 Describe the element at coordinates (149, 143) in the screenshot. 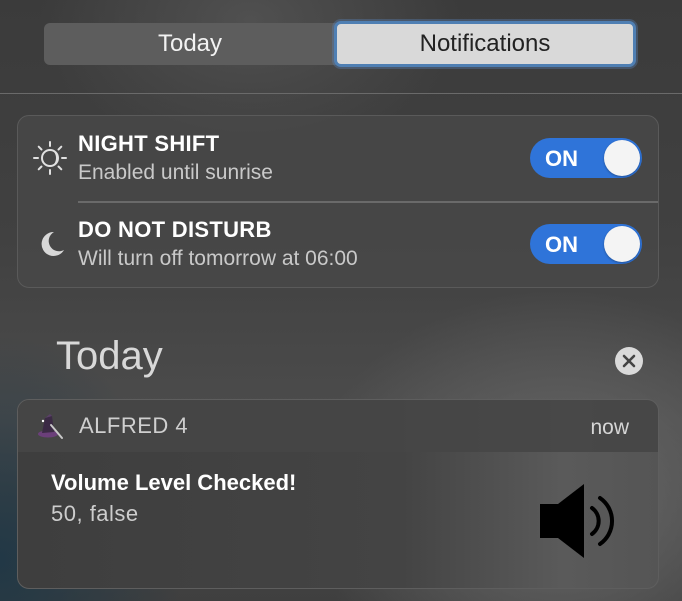

I see `night-shift-title: NIGHT SHIFT` at that location.